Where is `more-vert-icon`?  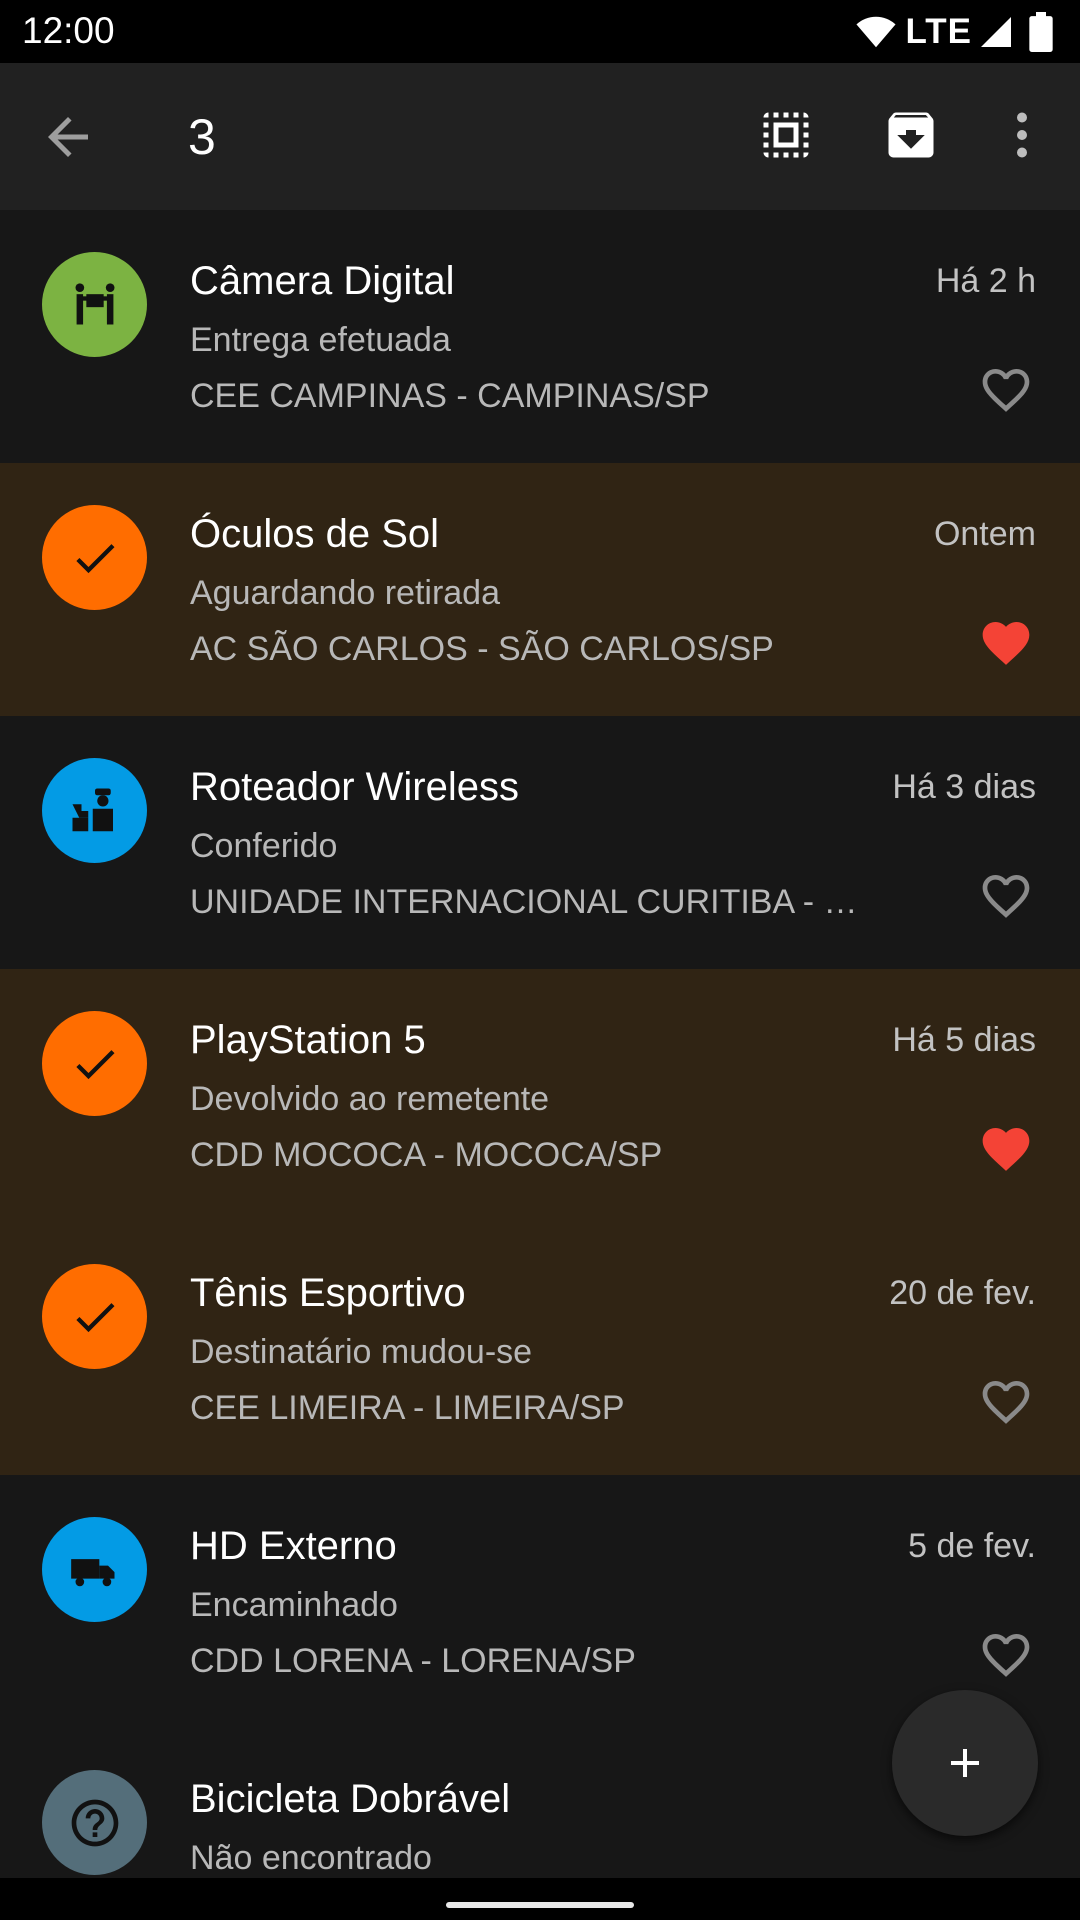
more-vert-icon is located at coordinates (1022, 135).